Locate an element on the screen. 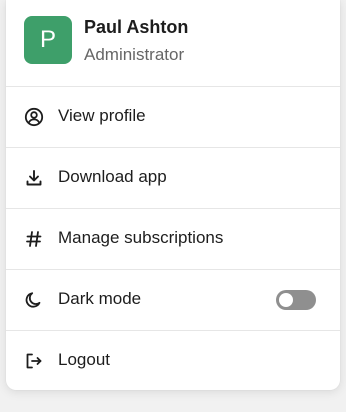  view-profile-item: View profile is located at coordinates (173, 117).